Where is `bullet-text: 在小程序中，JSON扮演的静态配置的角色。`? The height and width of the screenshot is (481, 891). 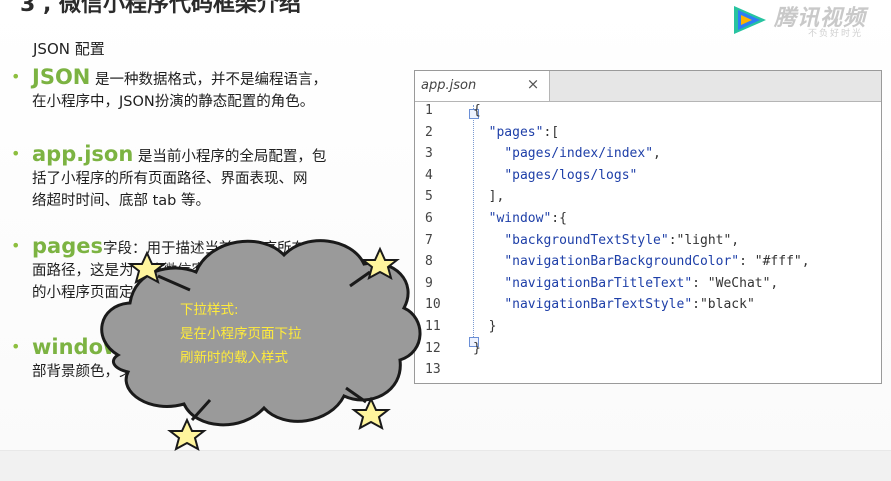 bullet-text: 在小程序中，JSON扮演的静态配置的角色。 is located at coordinates (173, 102).